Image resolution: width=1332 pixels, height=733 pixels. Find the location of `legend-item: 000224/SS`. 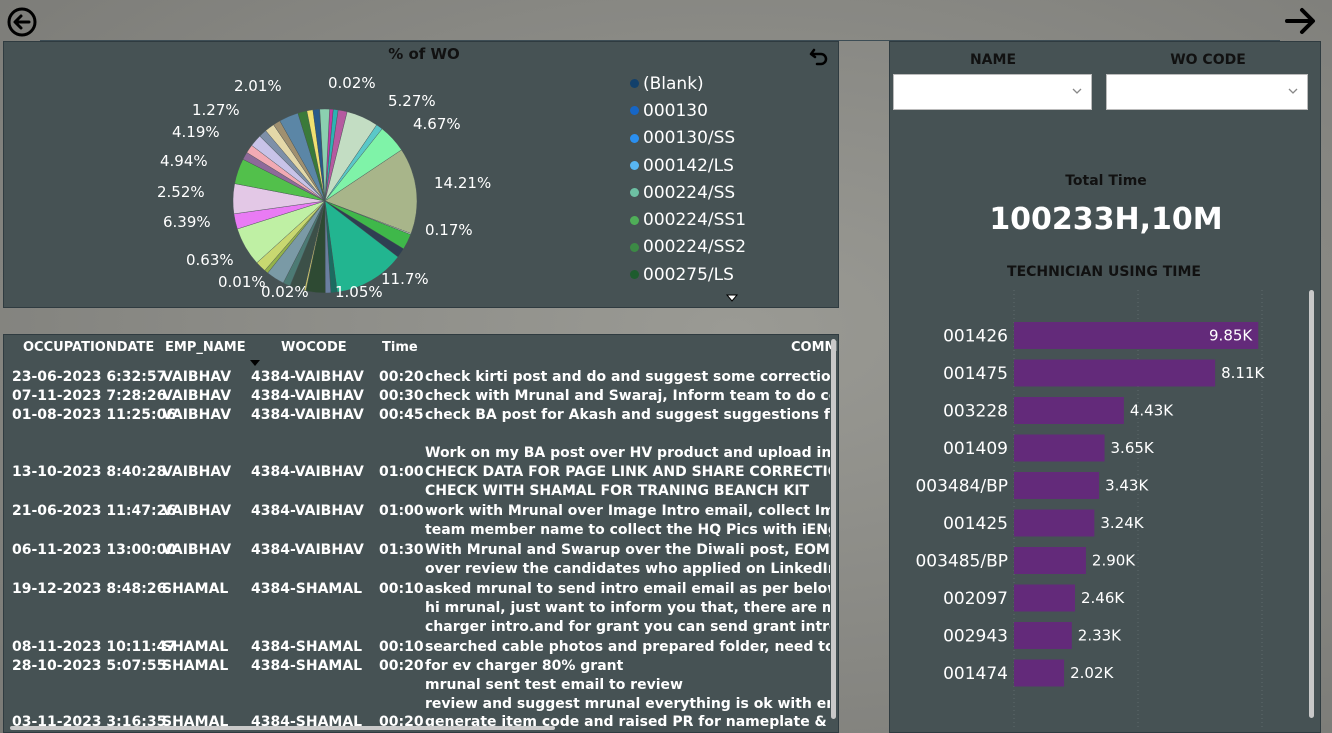

legend-item: 000224/SS is located at coordinates (688, 192).